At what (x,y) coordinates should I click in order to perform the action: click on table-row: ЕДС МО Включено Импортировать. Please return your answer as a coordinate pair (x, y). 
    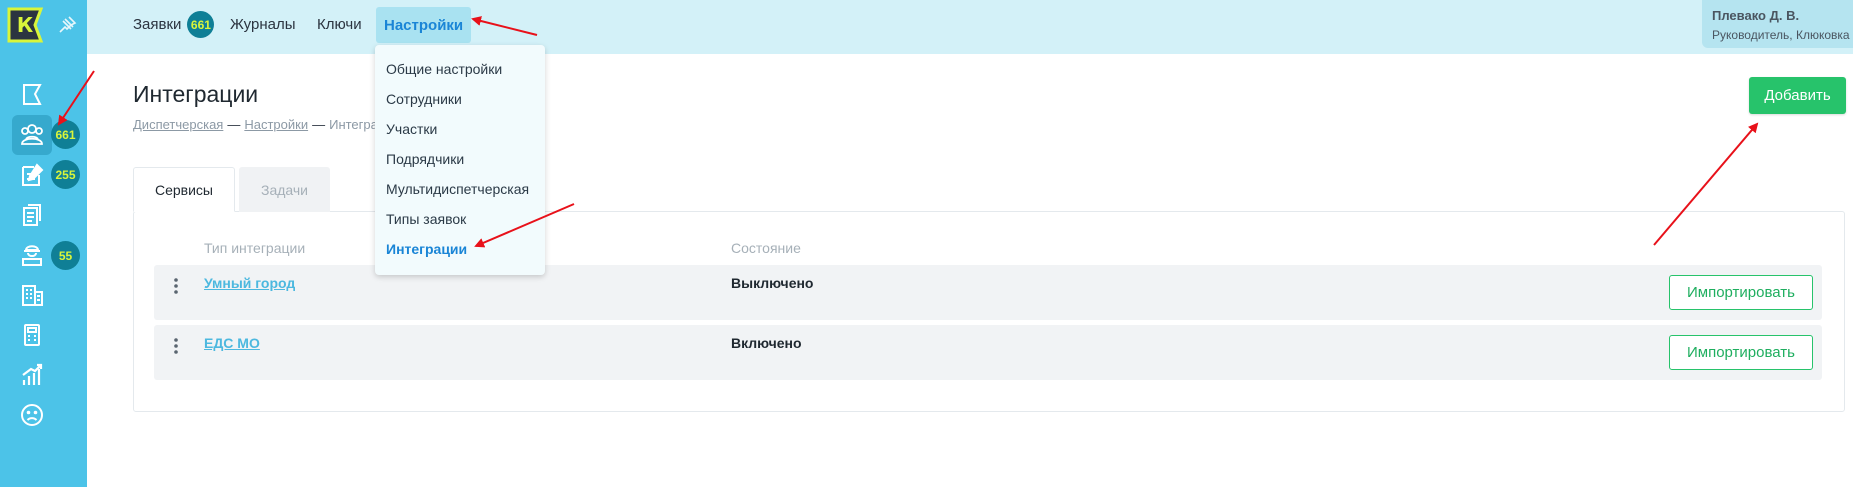
    Looking at the image, I should click on (988, 352).